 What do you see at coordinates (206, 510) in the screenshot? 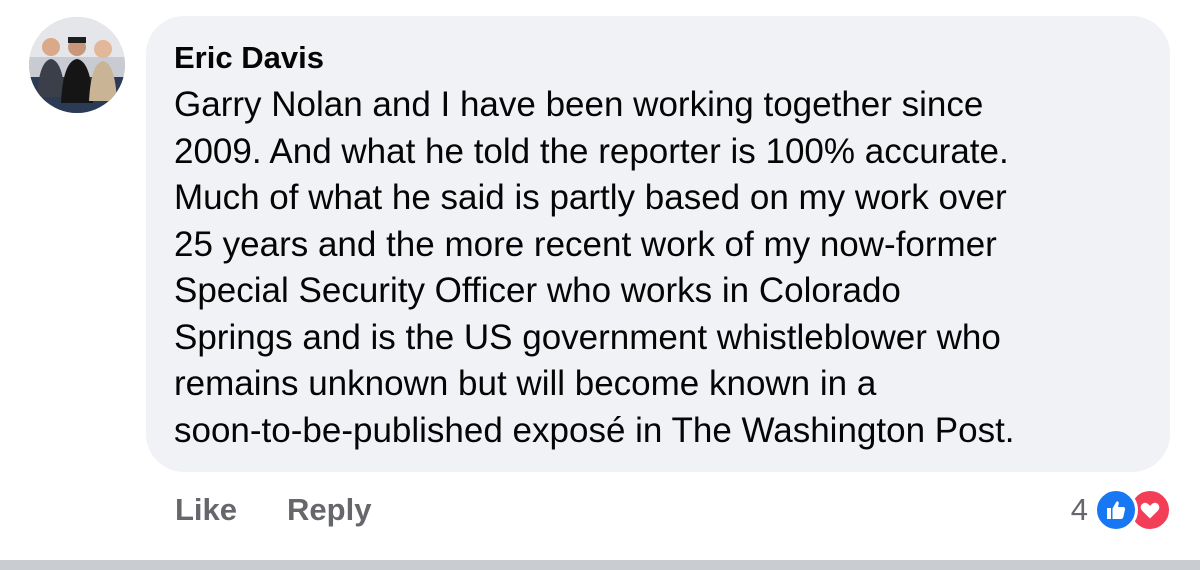
I see `like-button: Like` at bounding box center [206, 510].